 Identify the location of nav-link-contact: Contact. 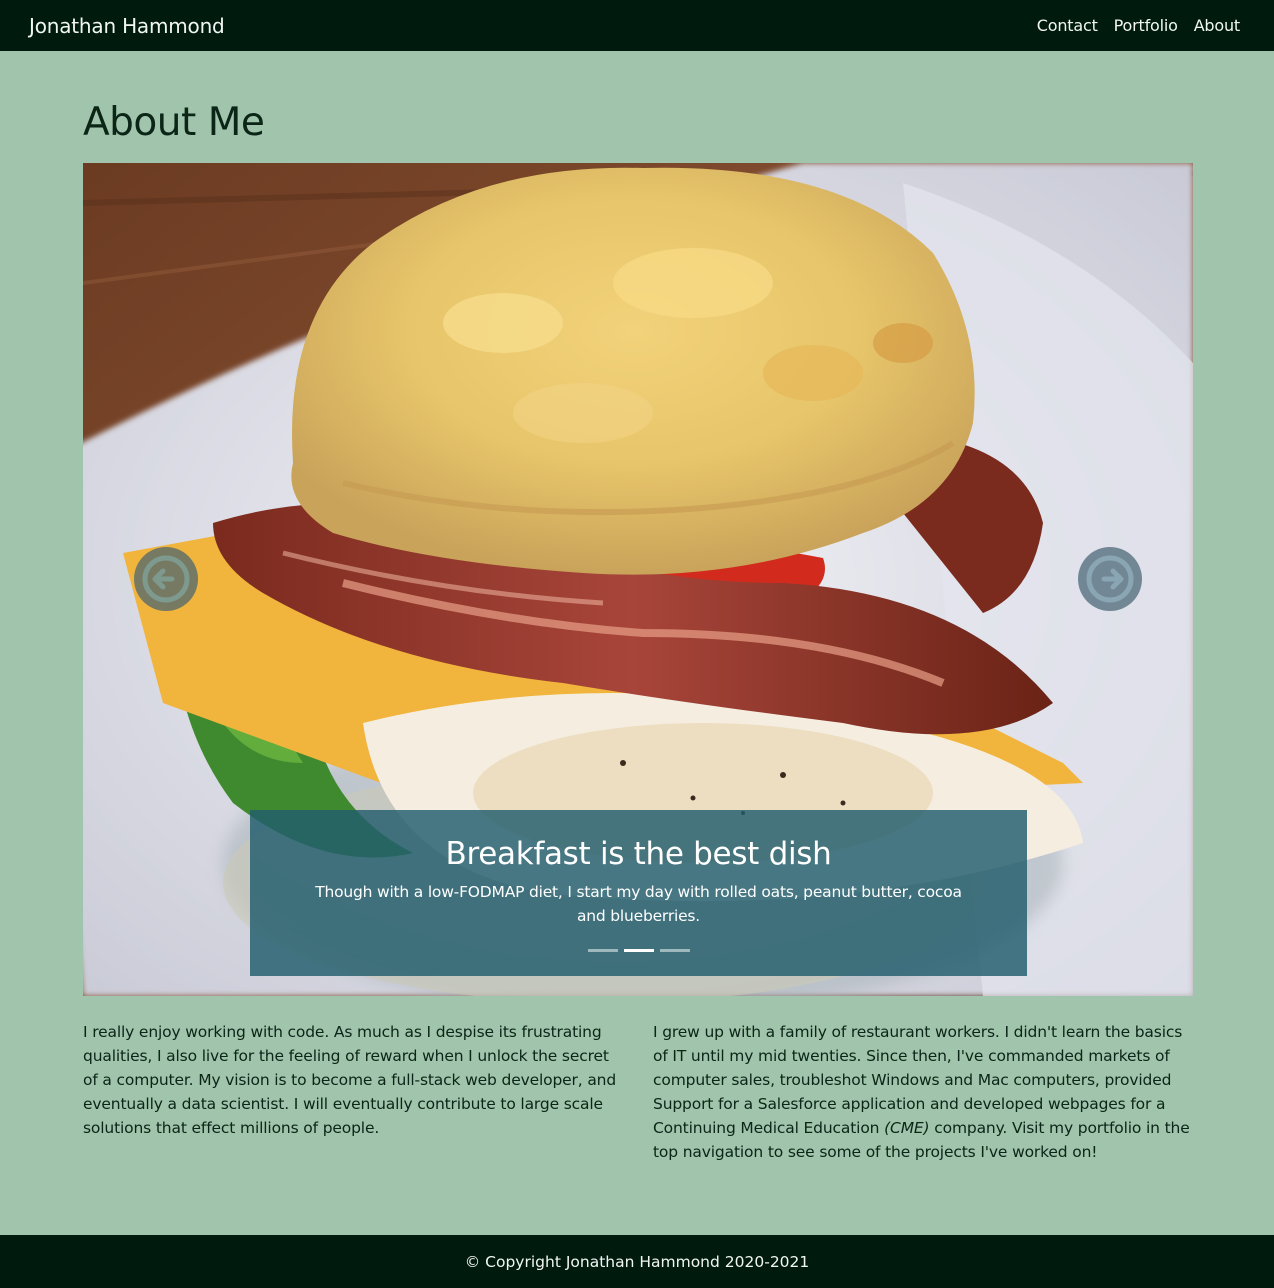
(1067, 25).